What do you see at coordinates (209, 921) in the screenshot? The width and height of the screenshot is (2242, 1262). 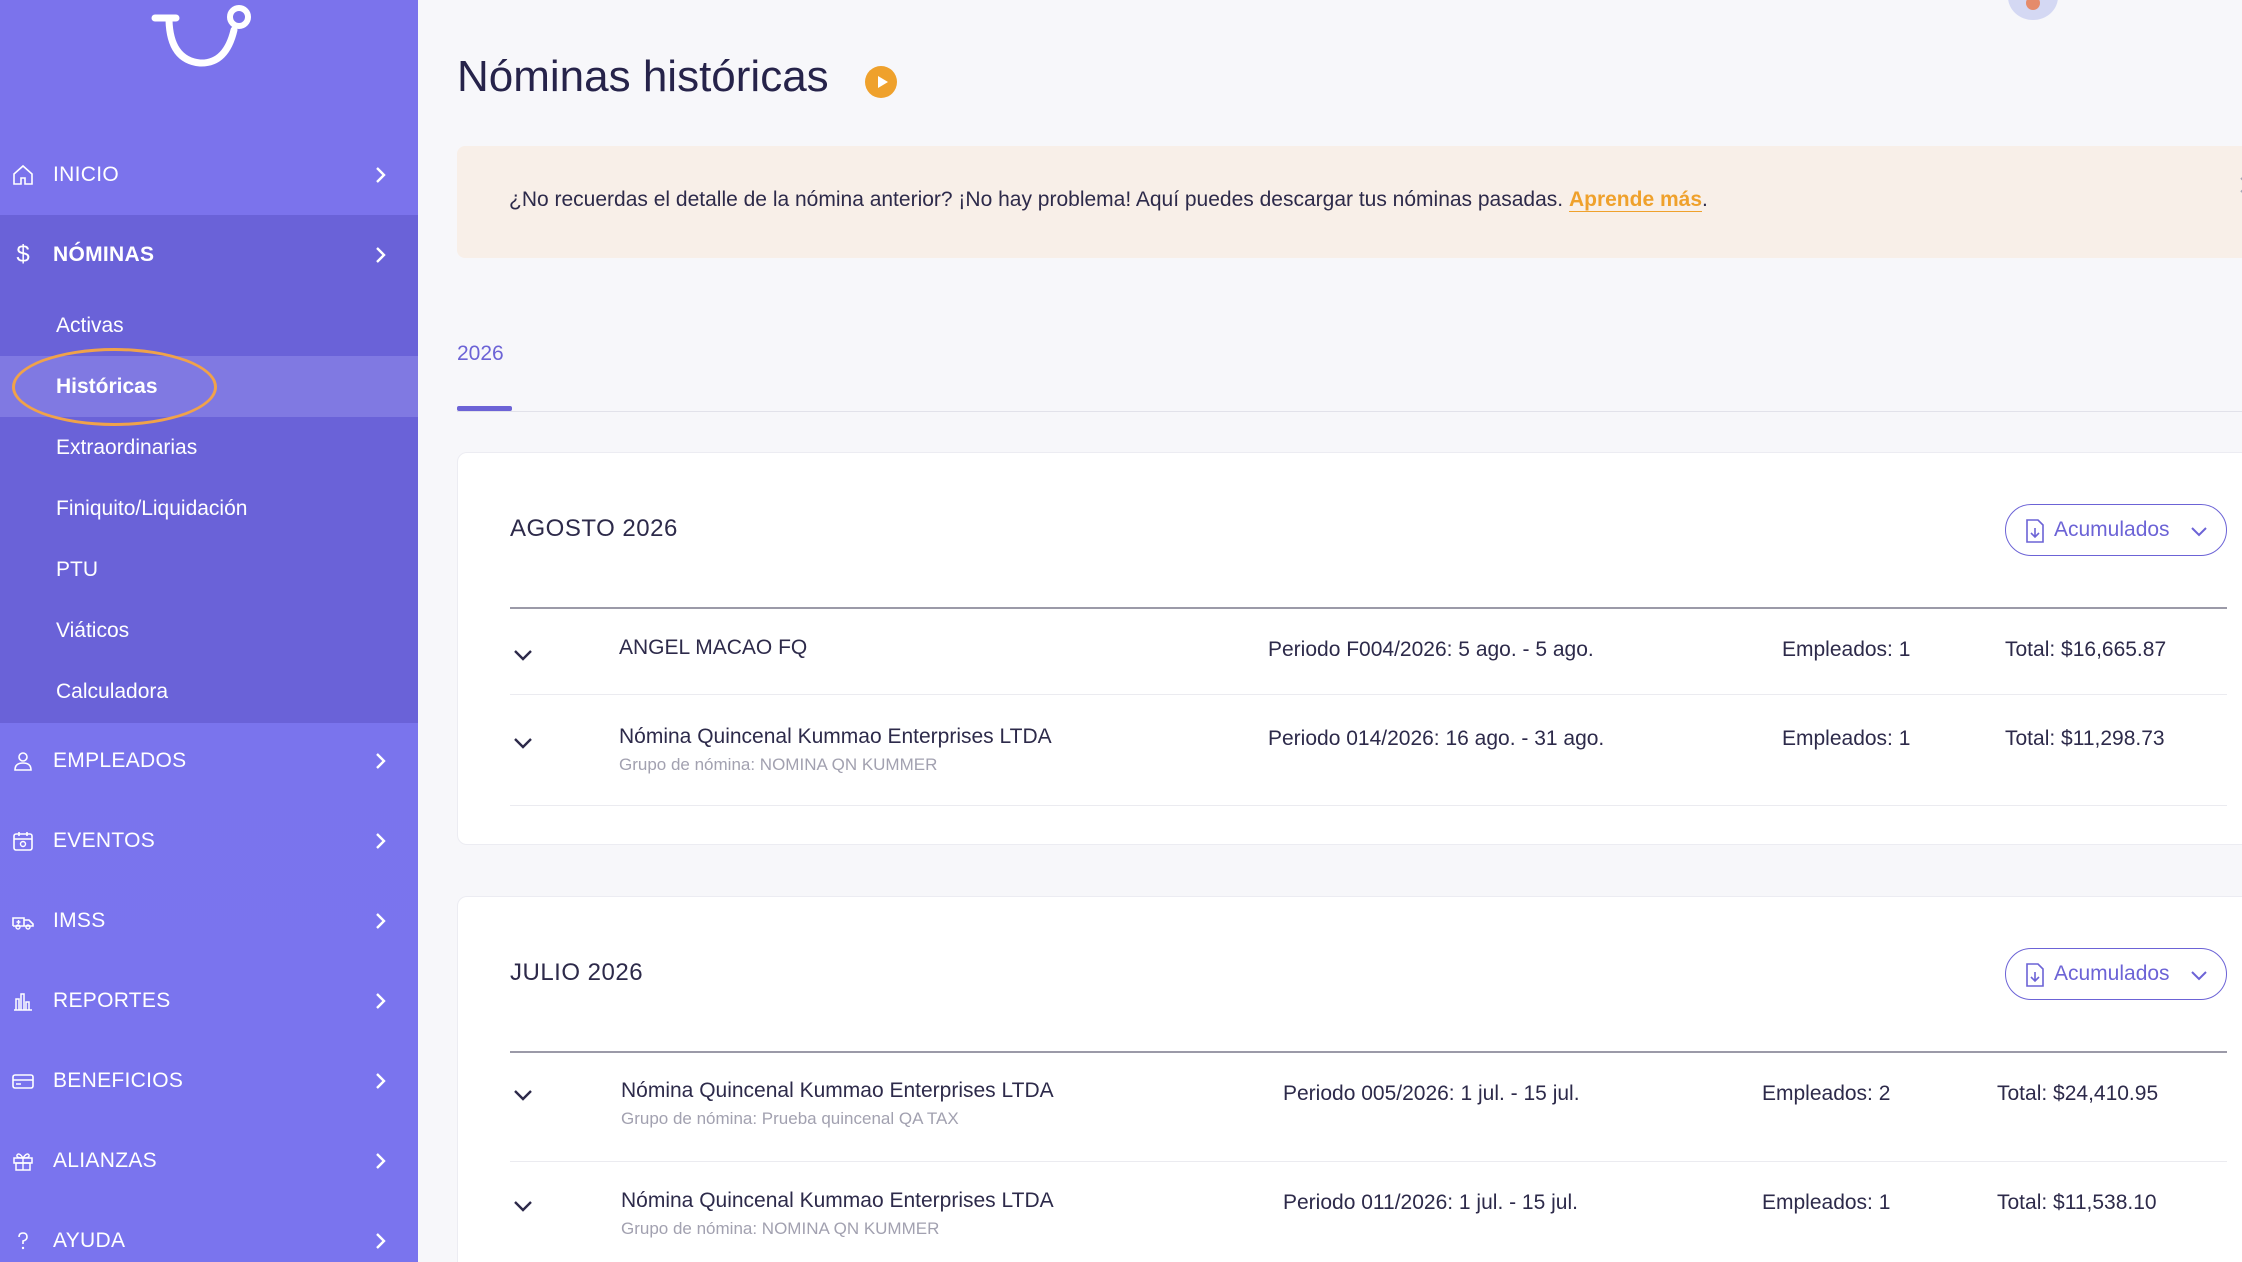 I see `sidebar-item-imss: IMSS` at bounding box center [209, 921].